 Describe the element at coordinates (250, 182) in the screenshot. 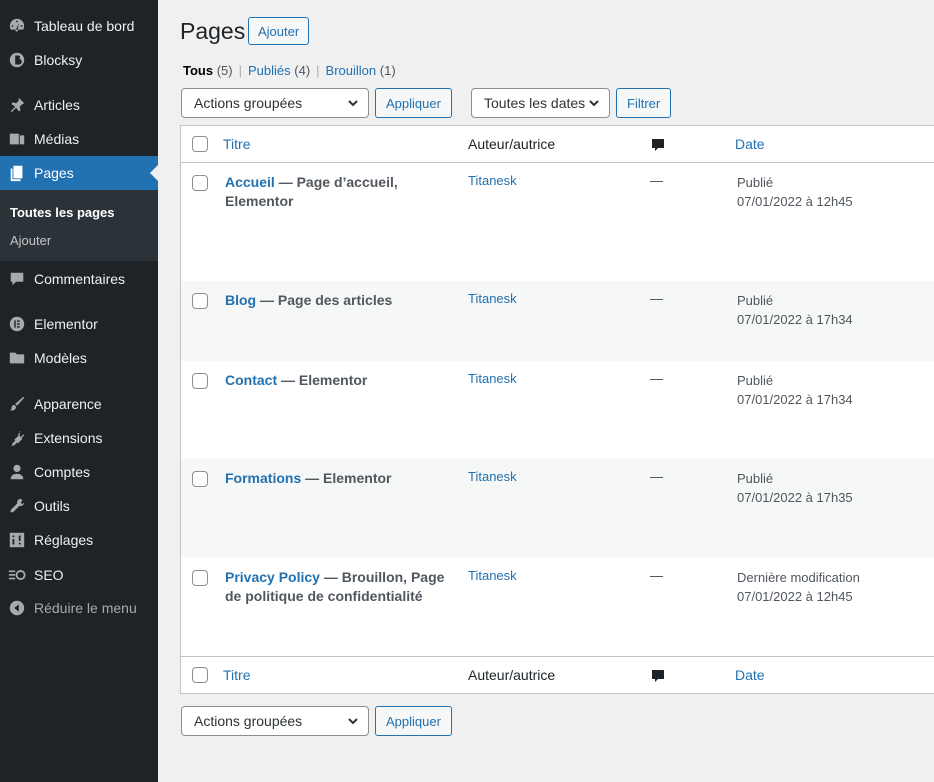

I see `page-title-link: Accueil` at that location.